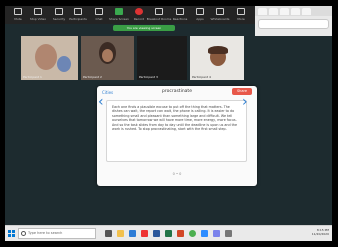 The width and height of the screenshot is (338, 247). Describe the element at coordinates (159, 11) in the screenshot. I see `grid-icon` at that location.